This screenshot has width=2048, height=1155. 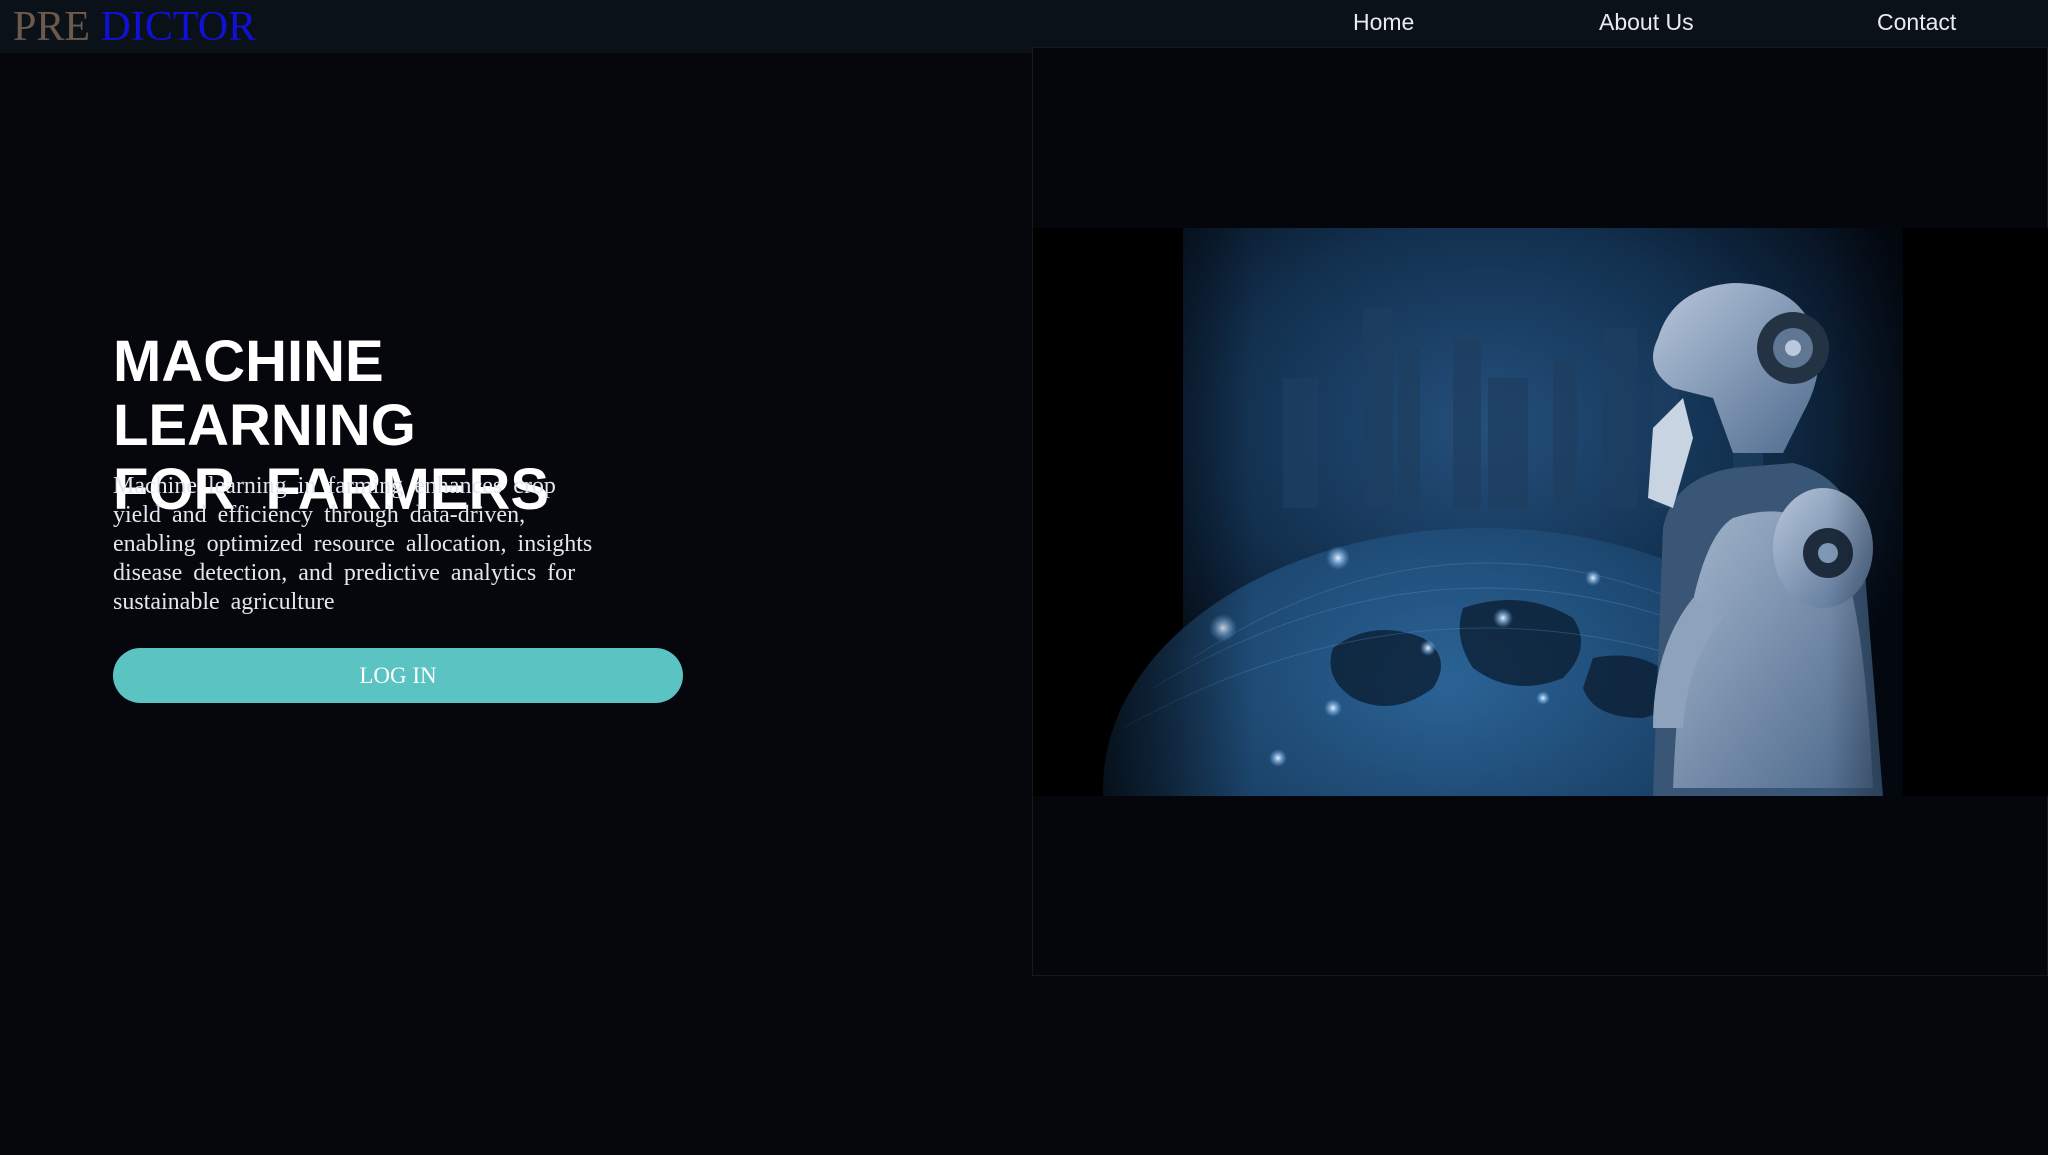 What do you see at coordinates (264, 393) in the screenshot?
I see `hero-headline-line-1: MACHINE LEARNING` at bounding box center [264, 393].